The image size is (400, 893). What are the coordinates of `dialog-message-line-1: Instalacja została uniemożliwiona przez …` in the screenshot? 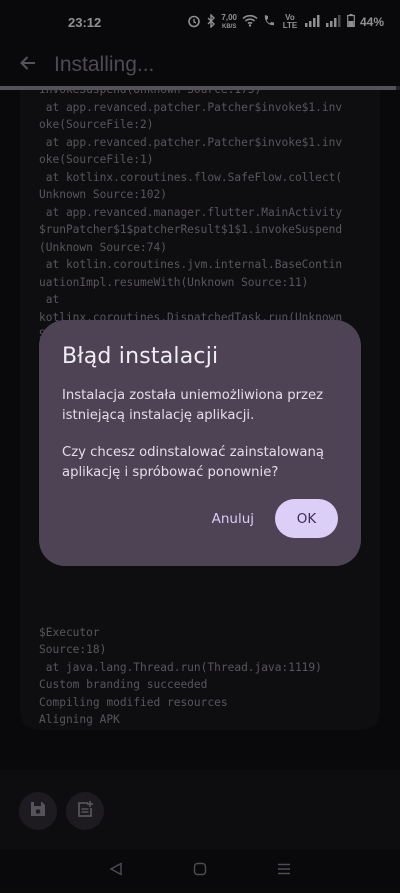 It's located at (192, 405).